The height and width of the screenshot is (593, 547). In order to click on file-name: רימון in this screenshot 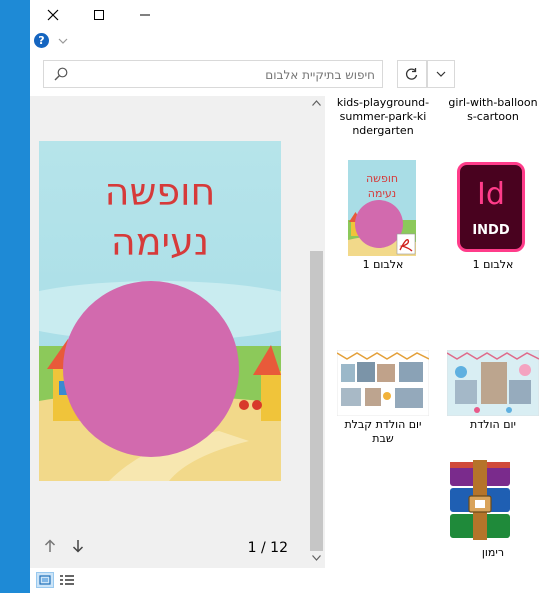, I will do `click(493, 552)`.